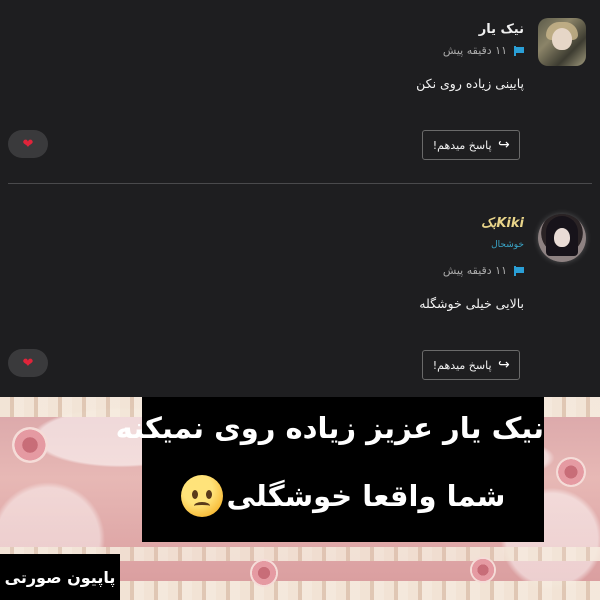 Image resolution: width=600 pixels, height=600 pixels. Describe the element at coordinates (502, 223) in the screenshot. I see `comment-username: Kikiبک` at that location.